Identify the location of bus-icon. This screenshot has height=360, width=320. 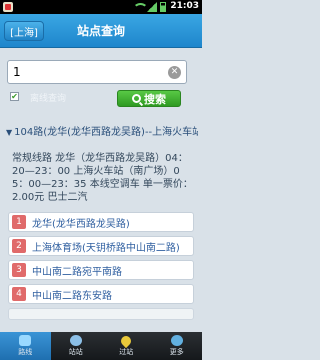
(25, 340).